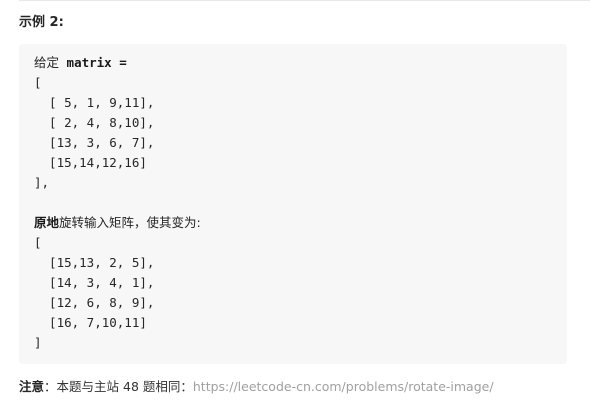 This screenshot has width=590, height=413. What do you see at coordinates (41, 22) in the screenshot?
I see `example-heading: 示例 2:` at bounding box center [41, 22].